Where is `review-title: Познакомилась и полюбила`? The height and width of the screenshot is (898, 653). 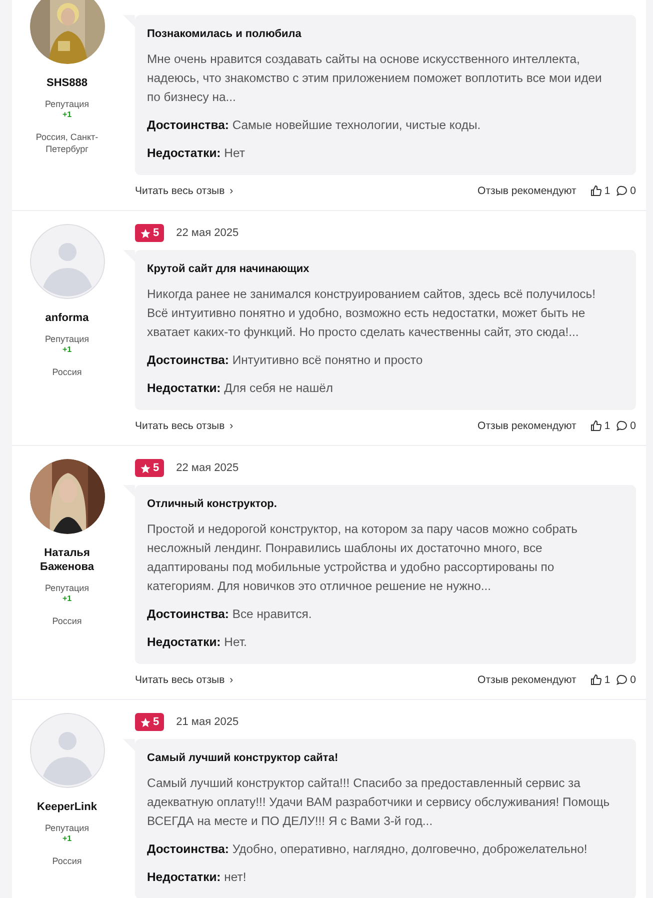 review-title: Познакомилась и полюбила is located at coordinates (224, 34).